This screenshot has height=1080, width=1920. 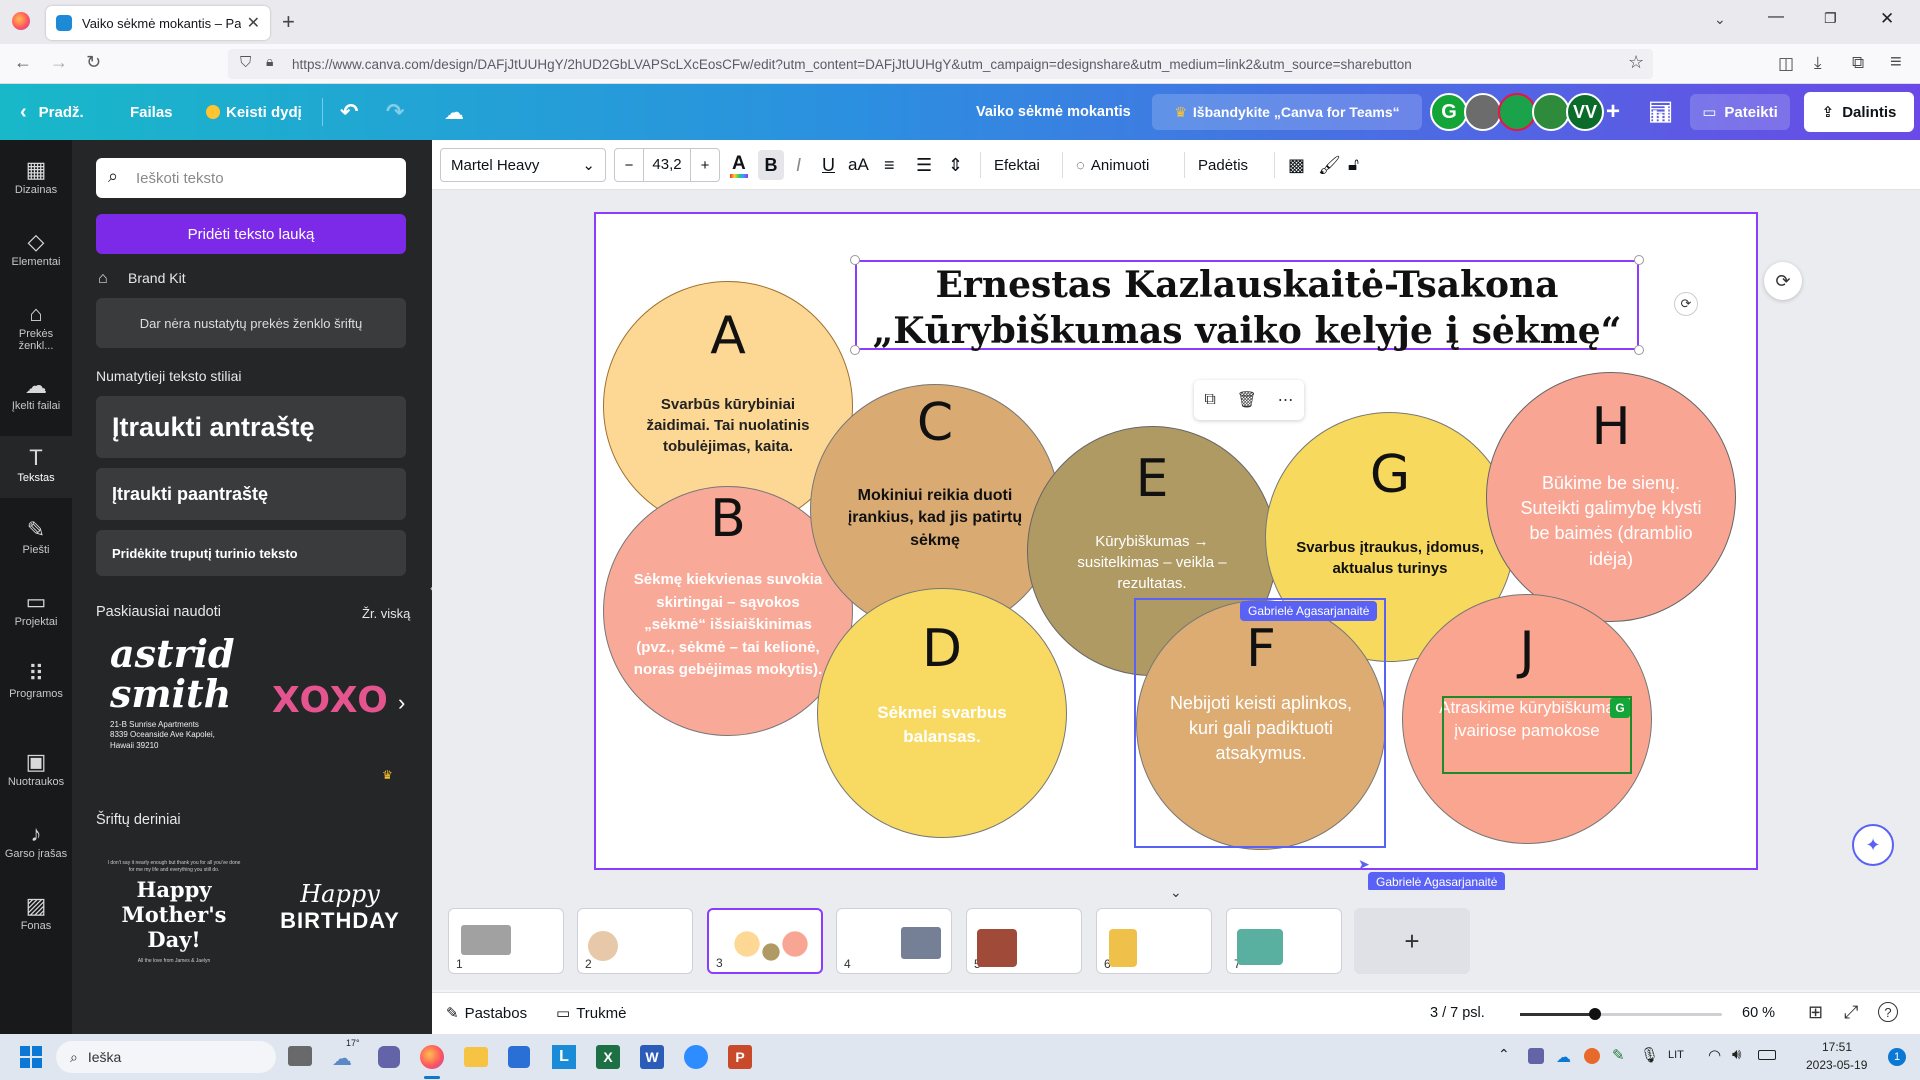 I want to click on bookmark-star-icon: ☆, so click(x=1636, y=62).